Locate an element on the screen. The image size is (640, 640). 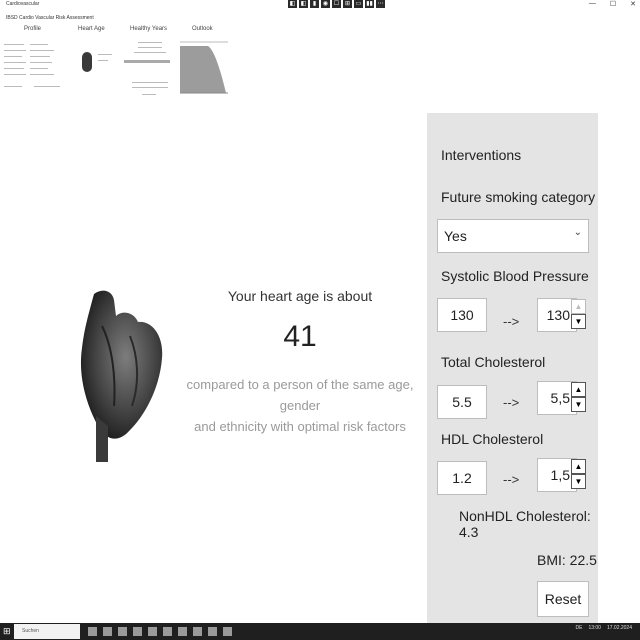
toolbar-button-9: ⋯ is located at coordinates (380, 4).